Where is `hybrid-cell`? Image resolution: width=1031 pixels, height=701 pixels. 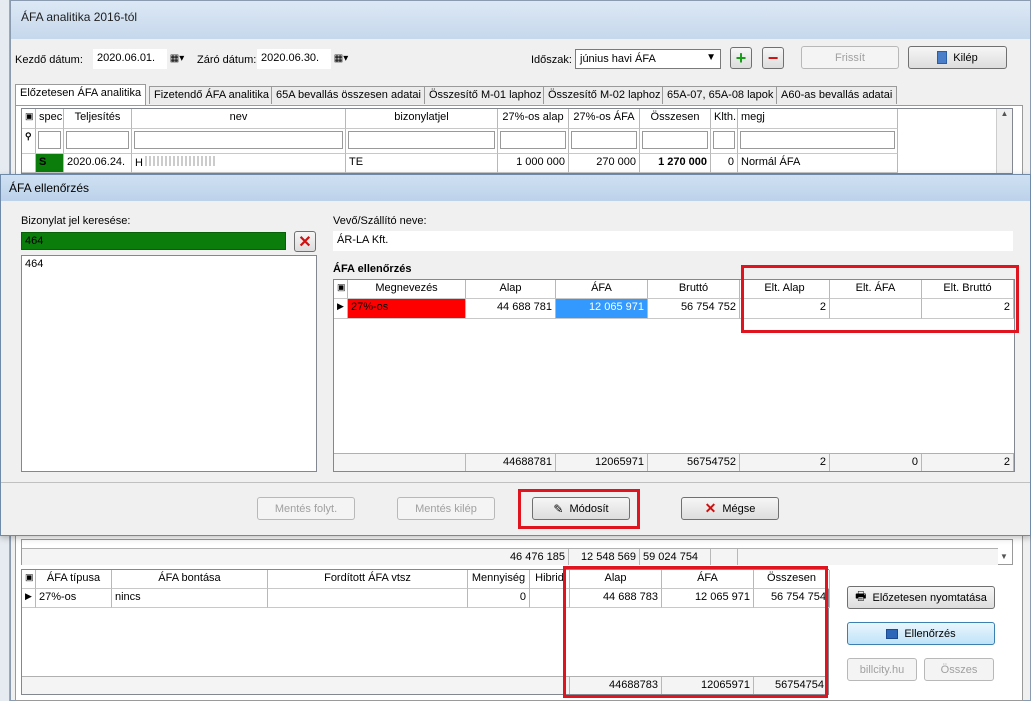 hybrid-cell is located at coordinates (550, 598).